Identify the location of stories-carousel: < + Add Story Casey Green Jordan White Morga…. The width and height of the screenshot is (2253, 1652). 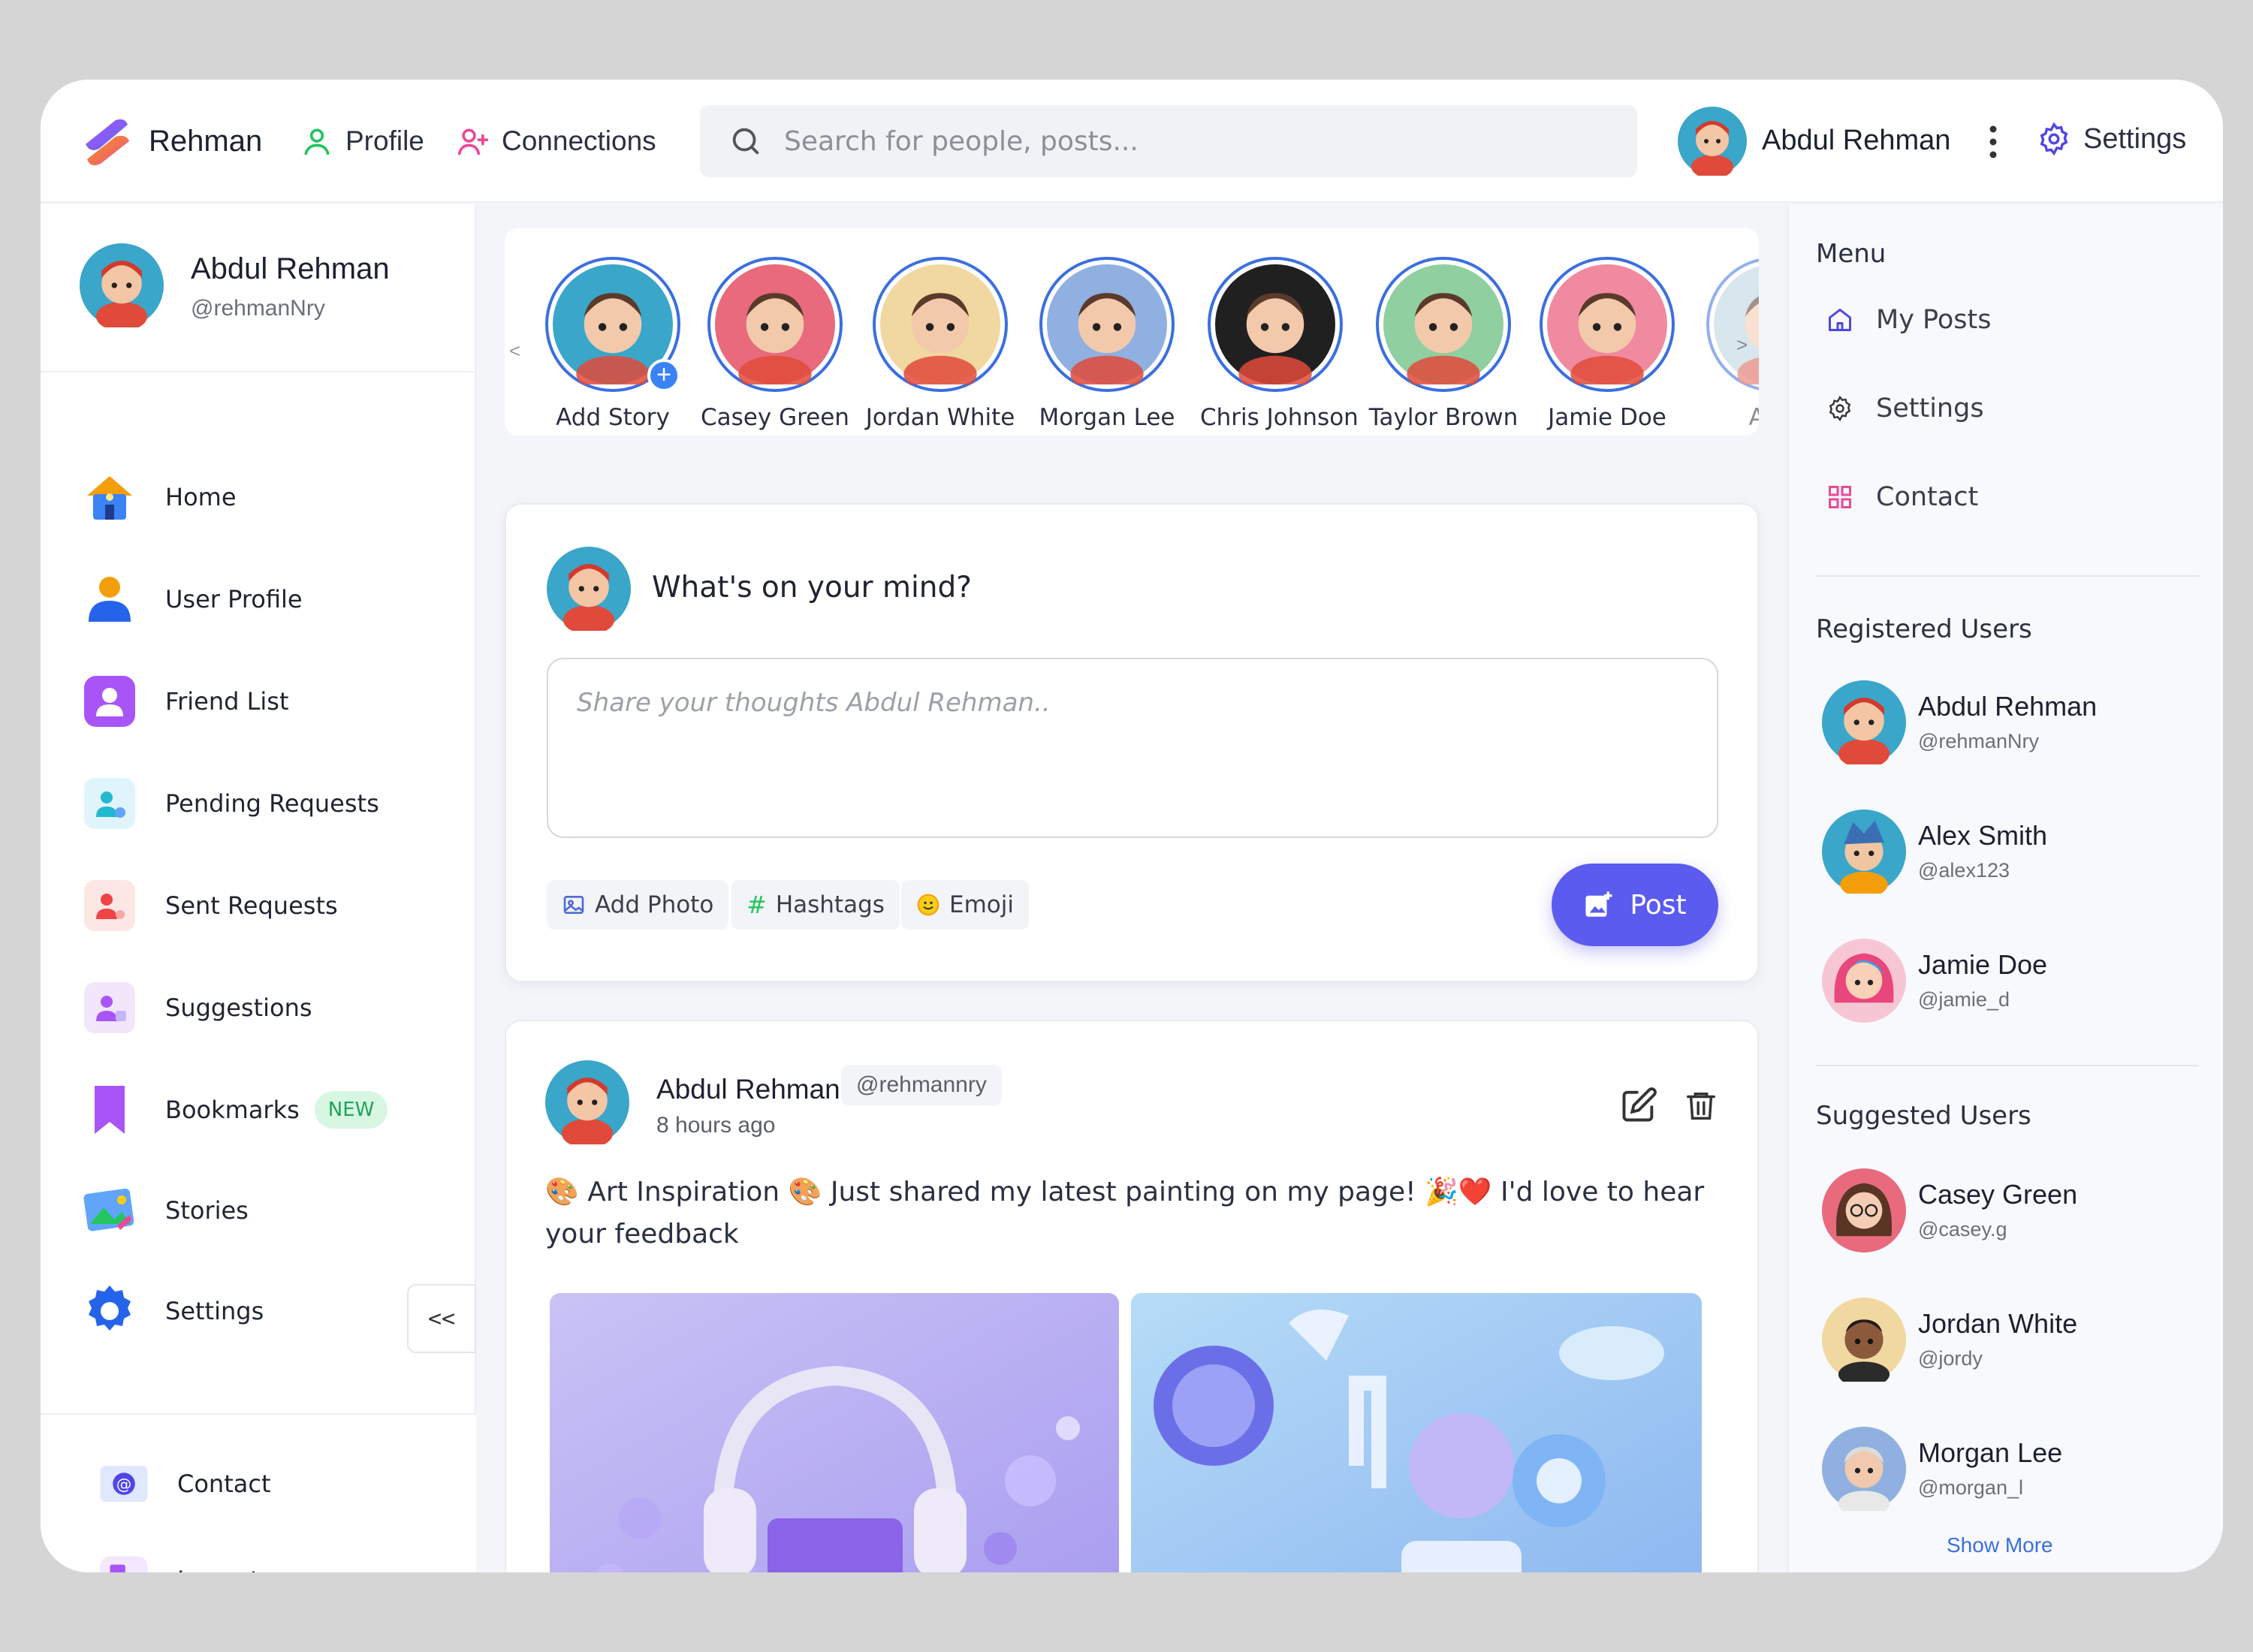
(1132, 332).